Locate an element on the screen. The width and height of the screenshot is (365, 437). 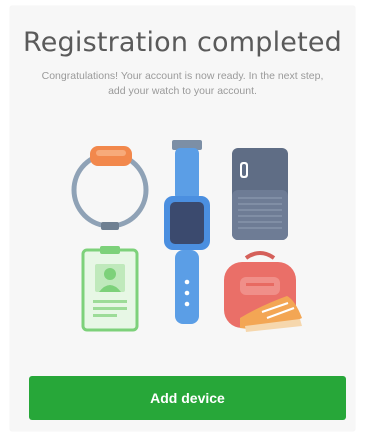
tracker-device-icon is located at coordinates (260, 194).